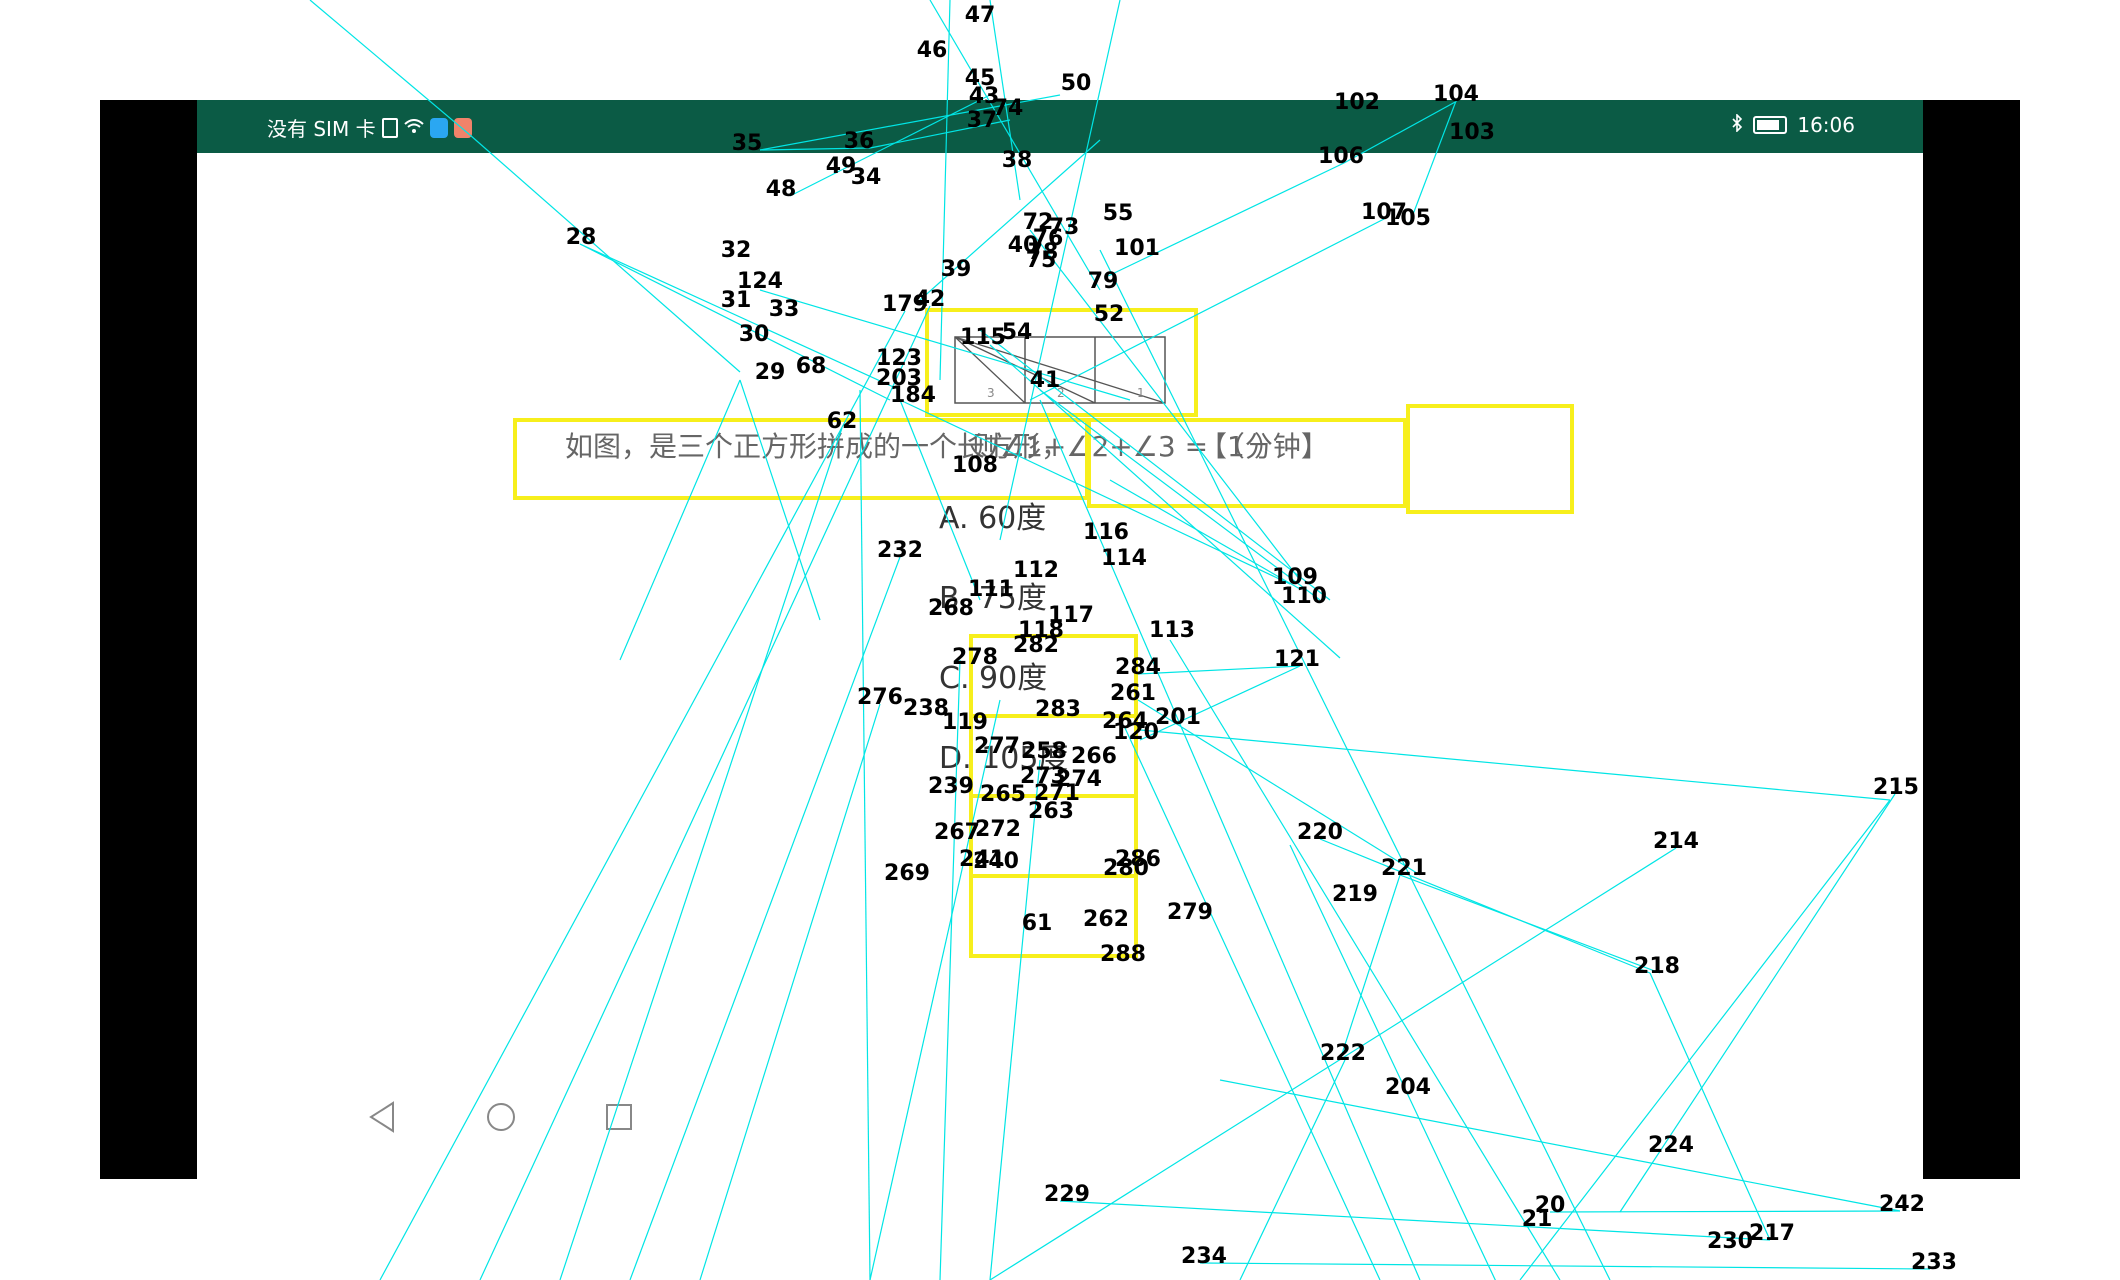 The width and height of the screenshot is (2120, 1280). I want to click on overlay-index-label: 46, so click(932, 50).